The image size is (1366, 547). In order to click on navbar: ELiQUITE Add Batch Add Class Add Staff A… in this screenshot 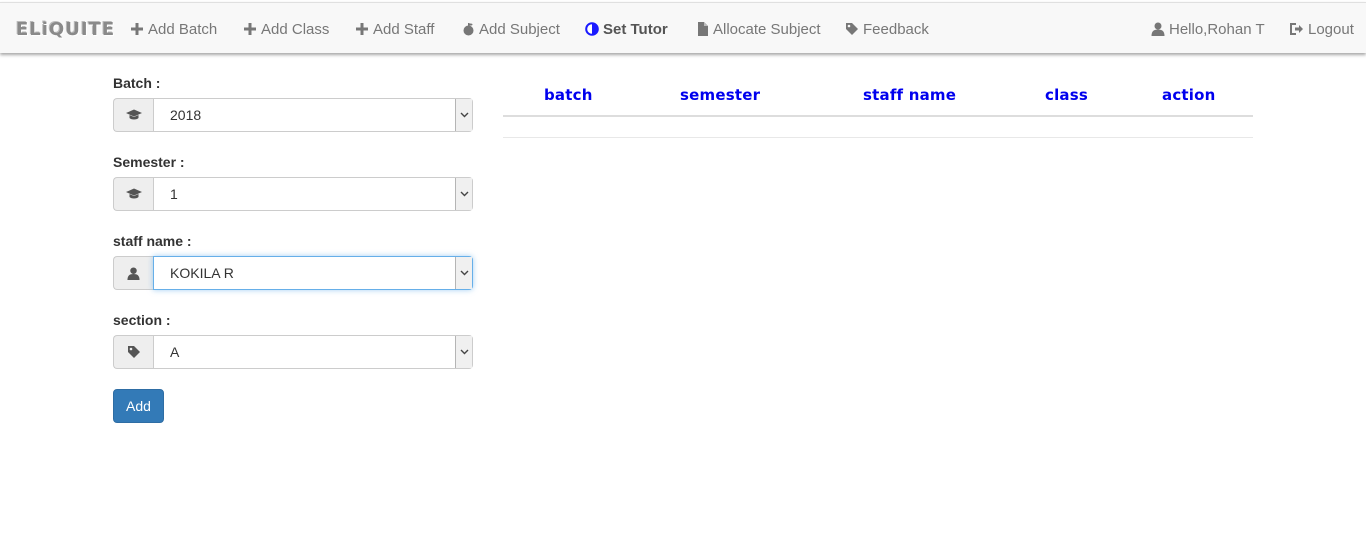, I will do `click(683, 27)`.